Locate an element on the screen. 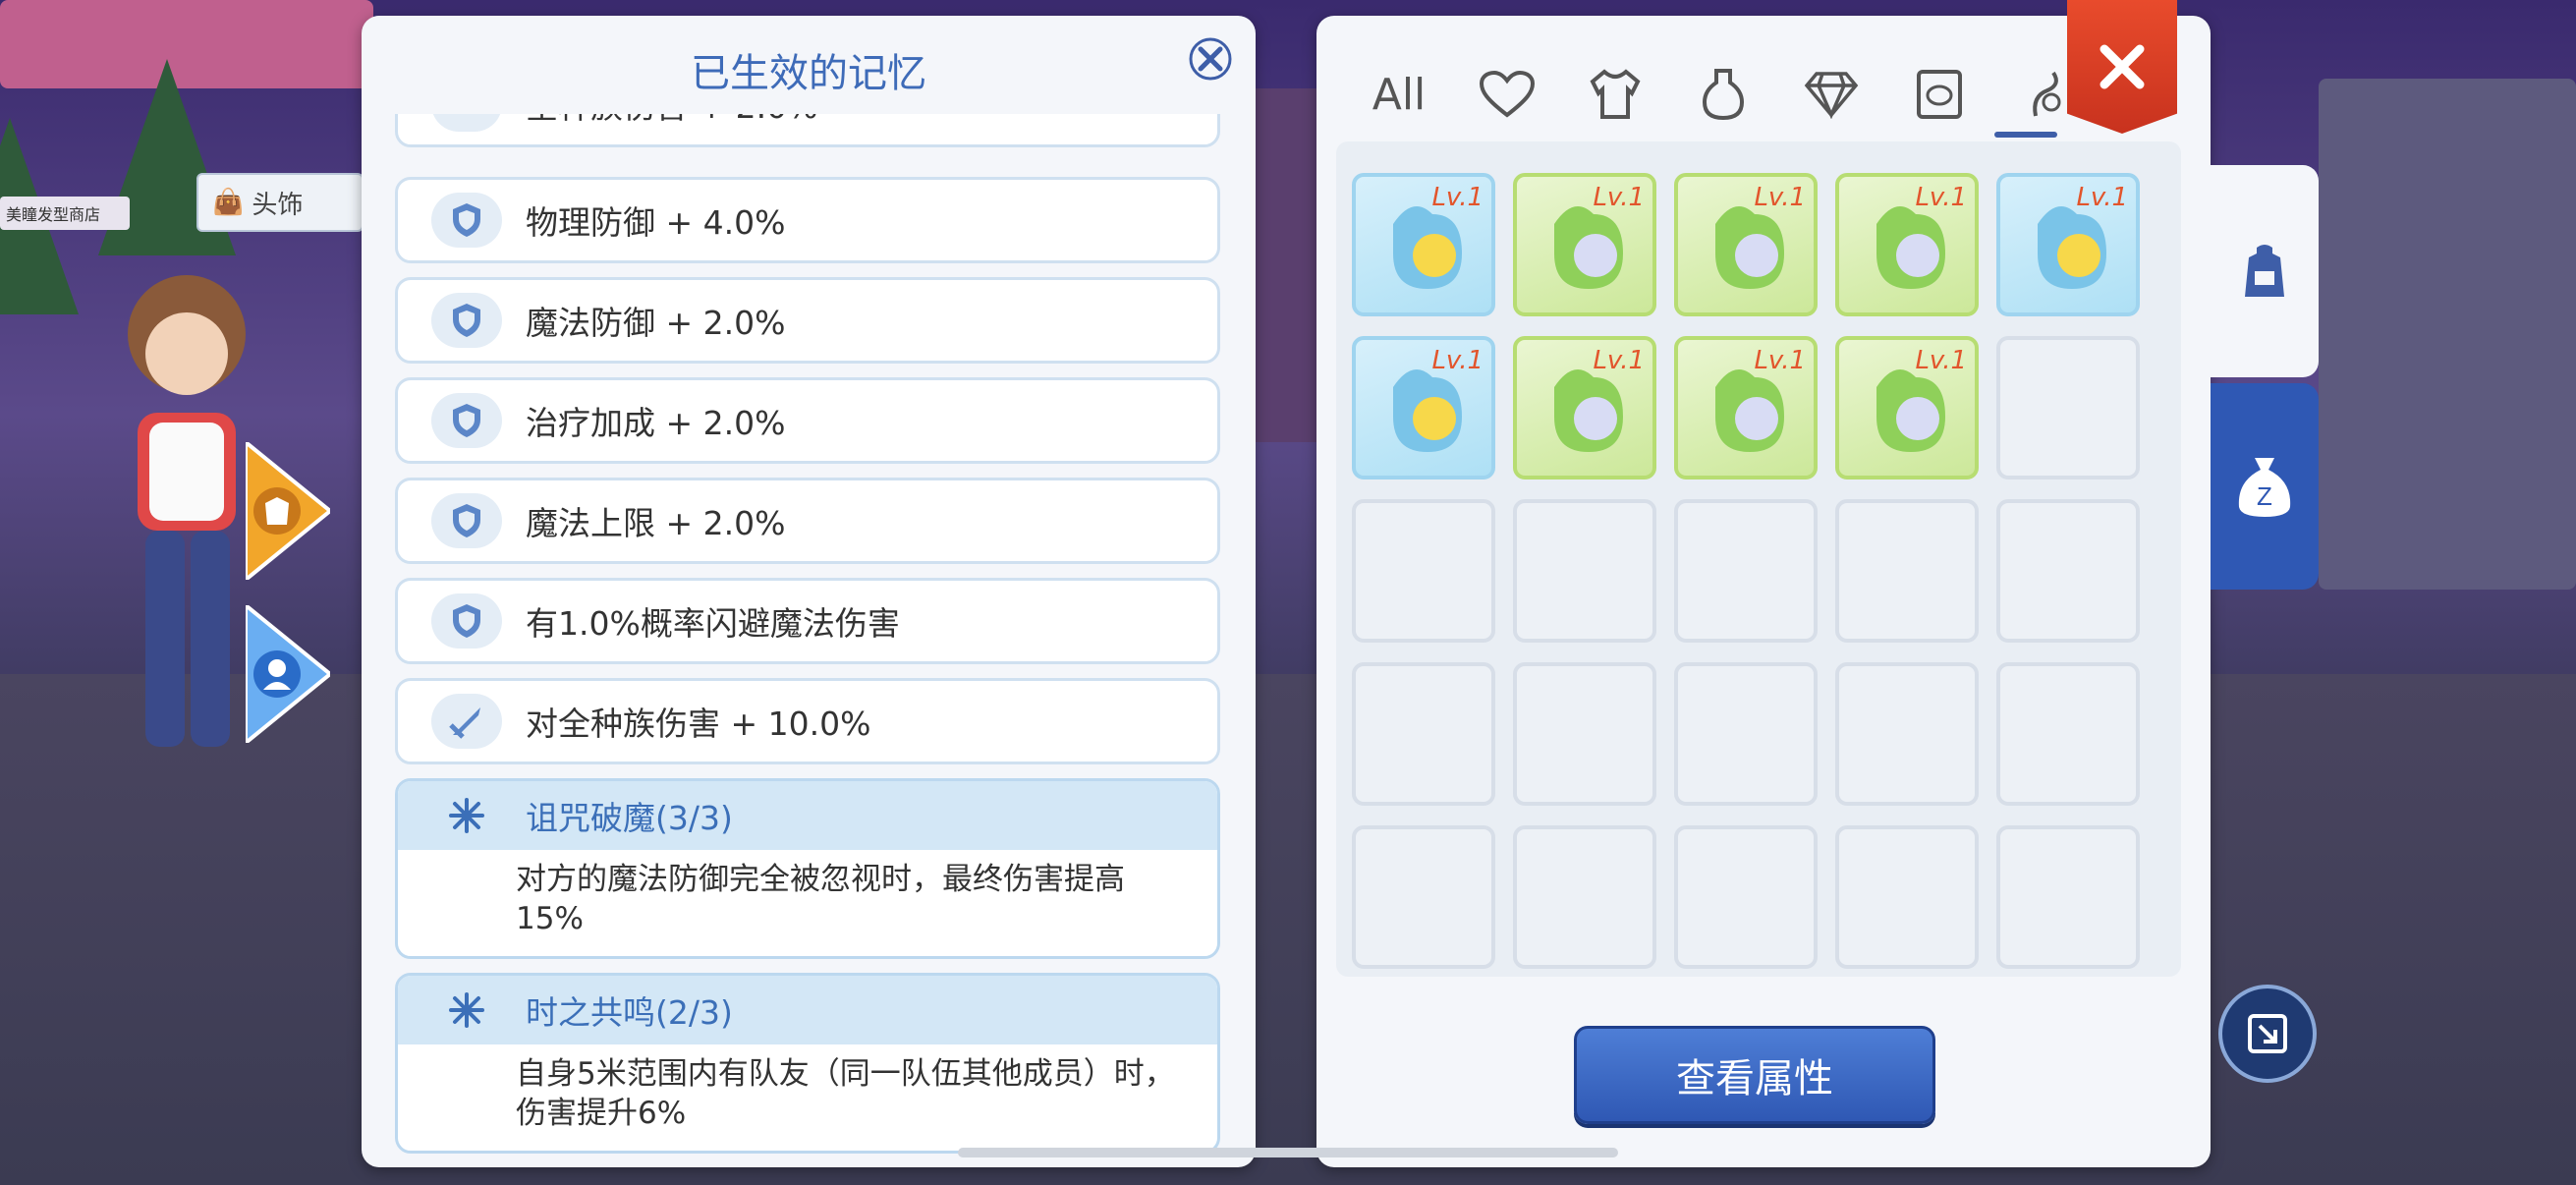 The height and width of the screenshot is (1185, 2576). exit-fullscreen-icon is located at coordinates (2267, 1034).